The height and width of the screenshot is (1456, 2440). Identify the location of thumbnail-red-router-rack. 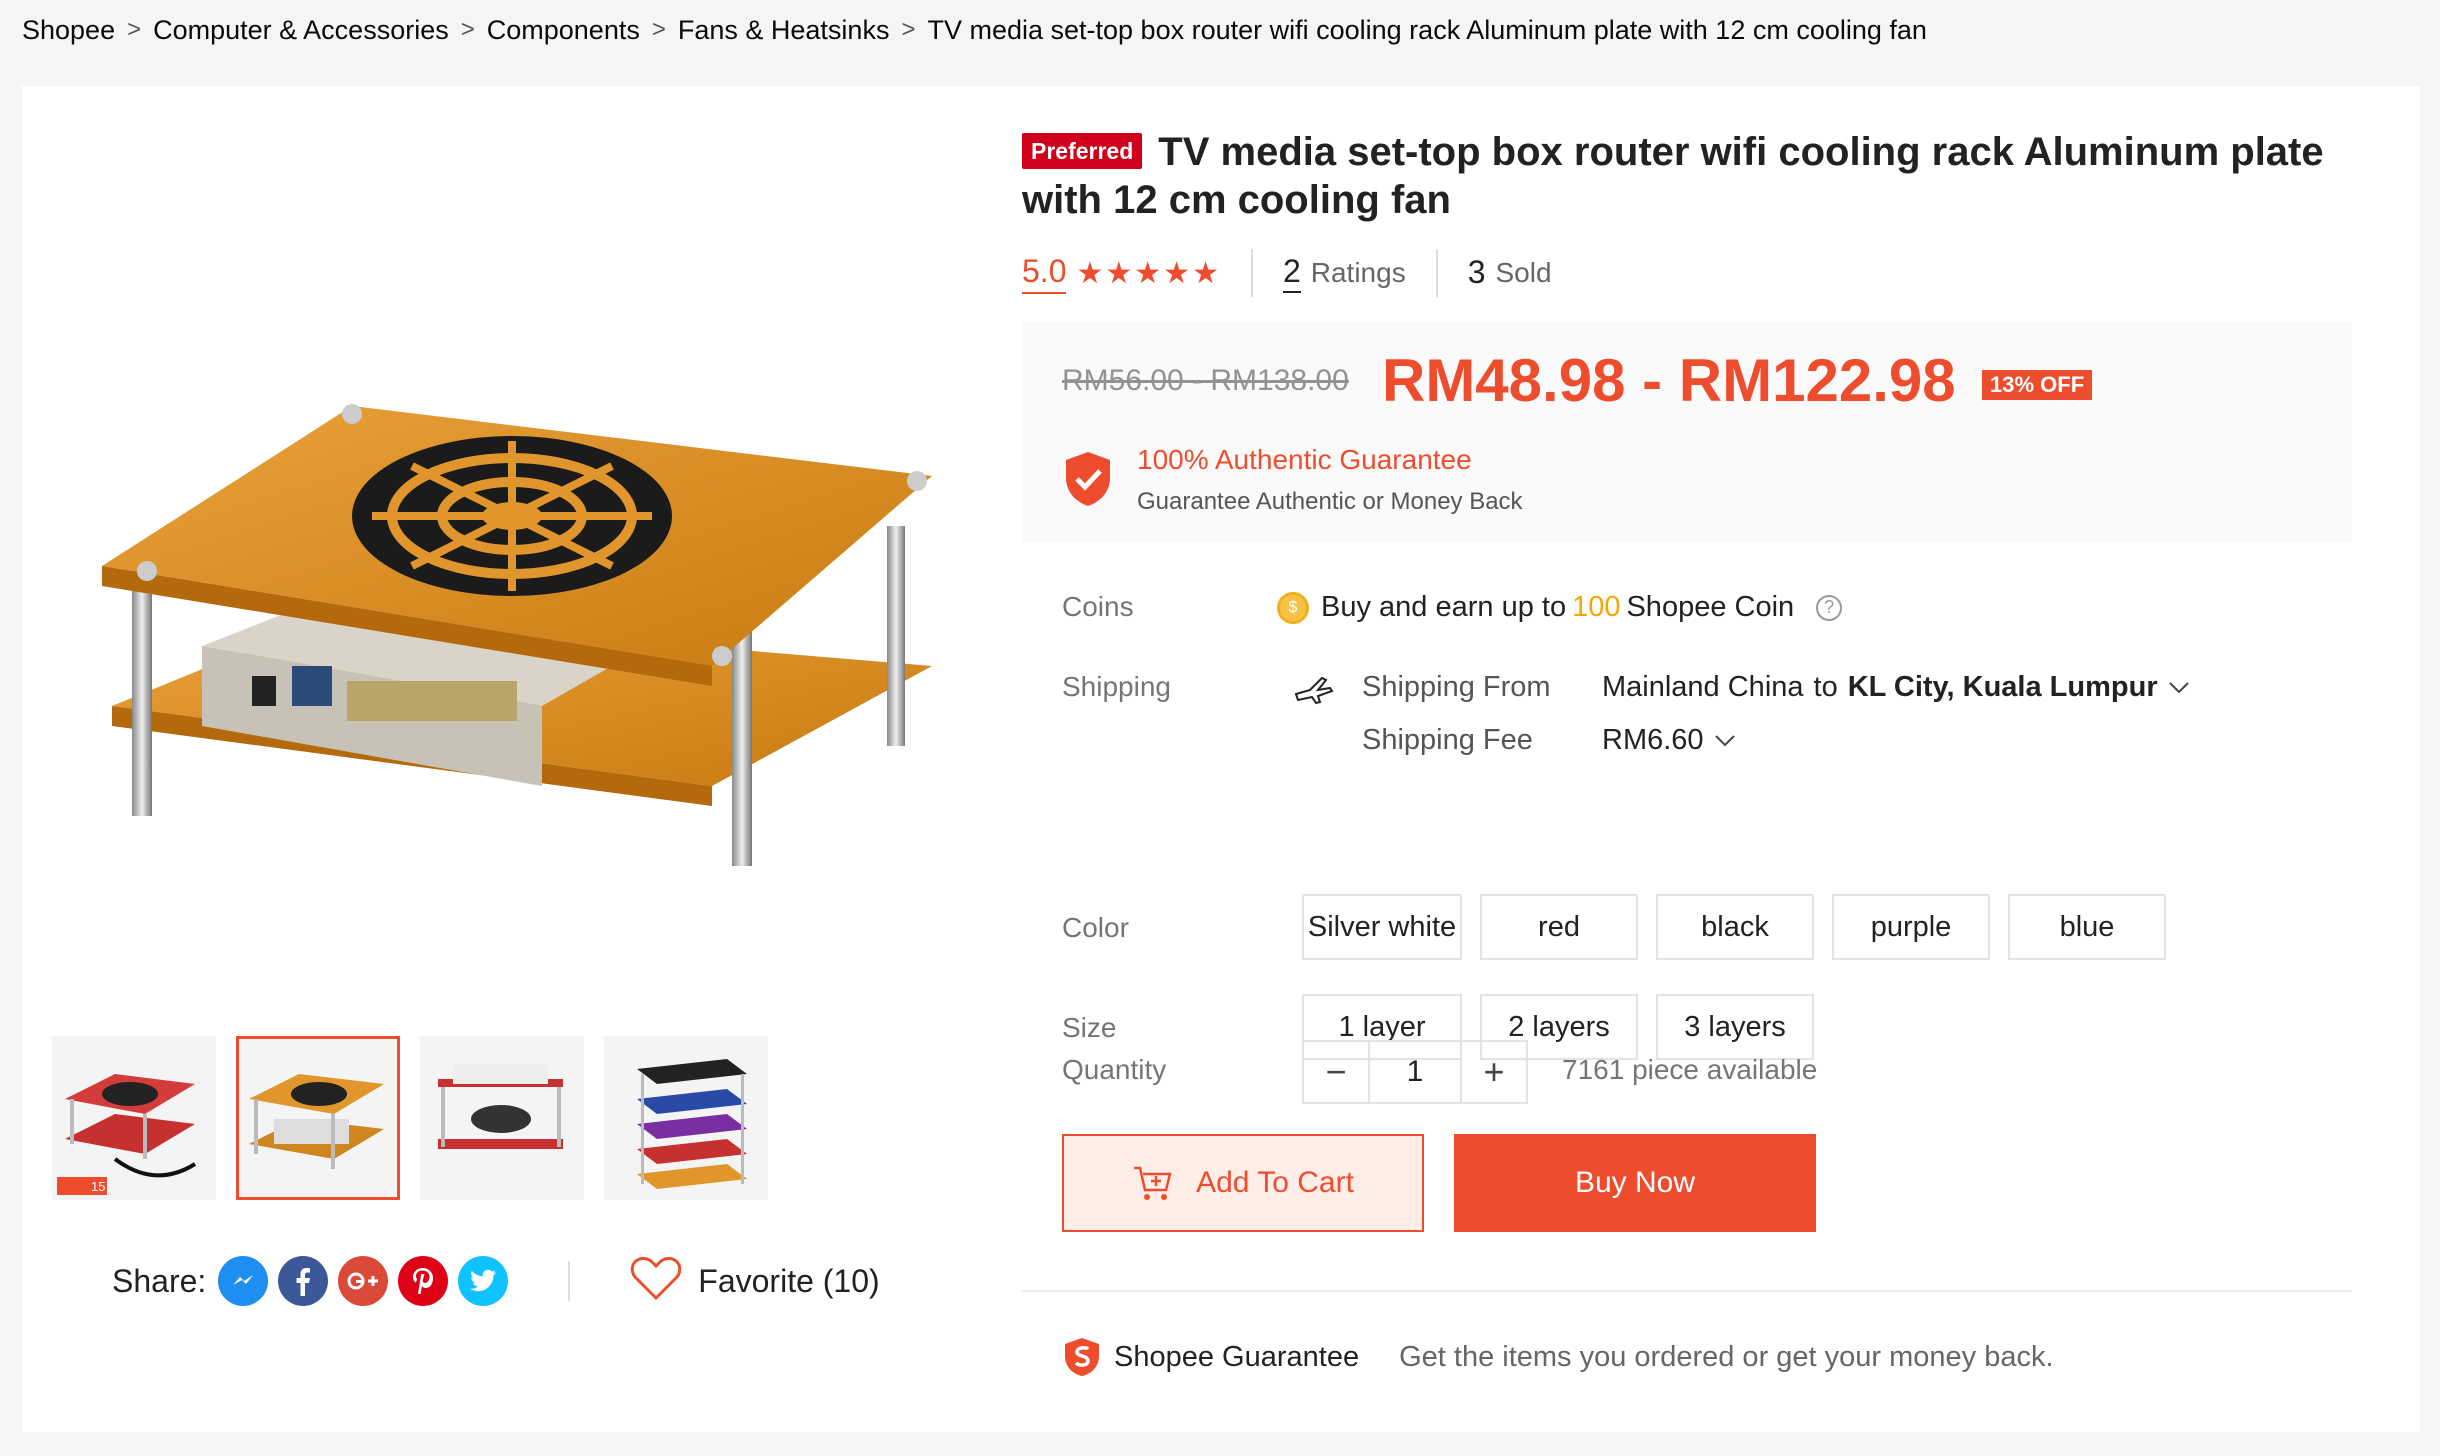
(502, 1118).